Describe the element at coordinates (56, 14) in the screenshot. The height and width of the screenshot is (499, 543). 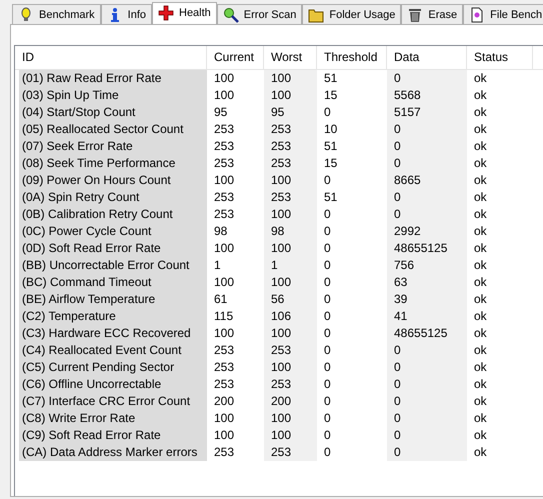
I see `tab: Benchmark` at that location.